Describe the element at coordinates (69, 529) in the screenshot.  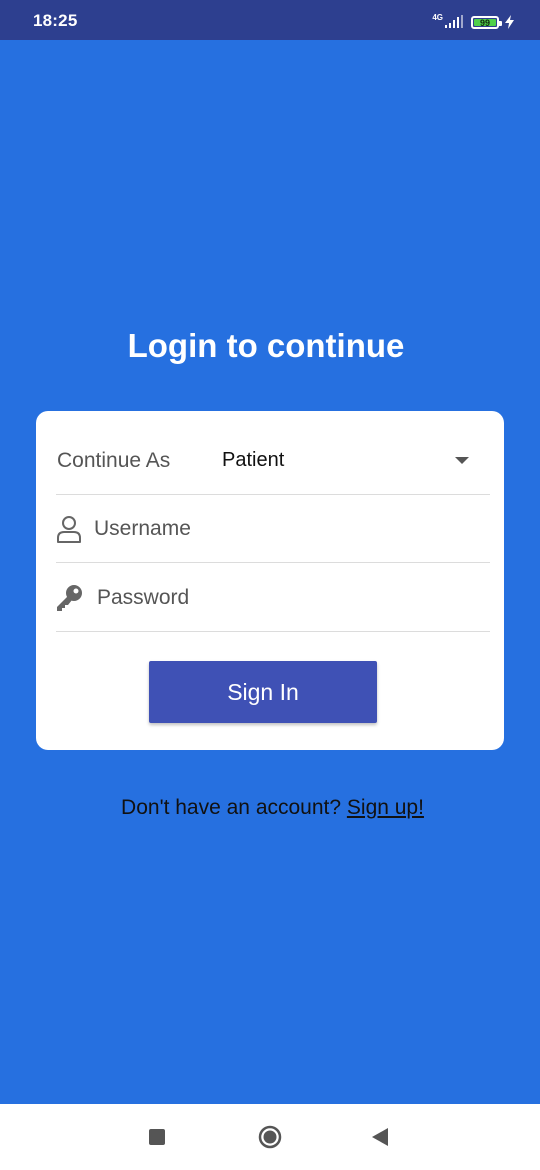
I see `user-icon` at that location.